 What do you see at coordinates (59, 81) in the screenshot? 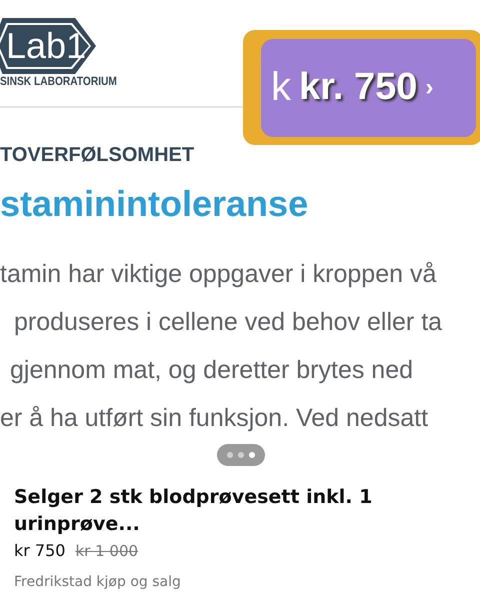
I see `logo-subtitle: SINSK LABORATORIUM` at bounding box center [59, 81].